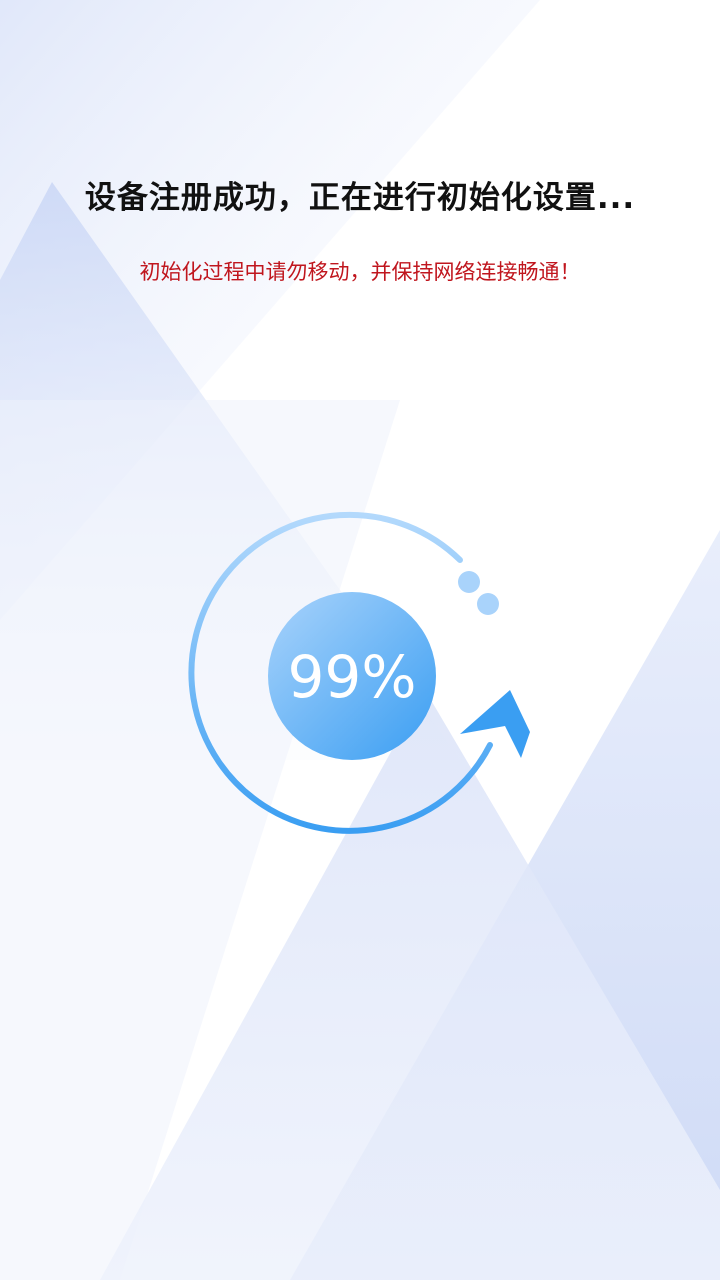  Describe the element at coordinates (352, 677) in the screenshot. I see `progress-percent: 99%` at that location.